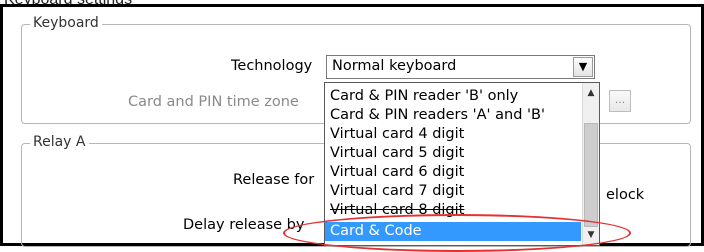 The width and height of the screenshot is (704, 252). I want to click on chevron-up-icon: ▲, so click(591, 93).